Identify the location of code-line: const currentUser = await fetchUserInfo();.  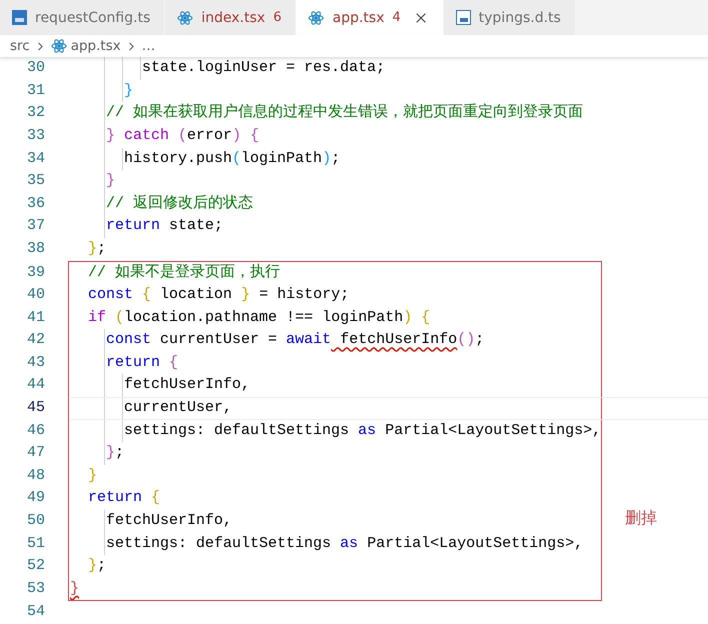
(335, 340).